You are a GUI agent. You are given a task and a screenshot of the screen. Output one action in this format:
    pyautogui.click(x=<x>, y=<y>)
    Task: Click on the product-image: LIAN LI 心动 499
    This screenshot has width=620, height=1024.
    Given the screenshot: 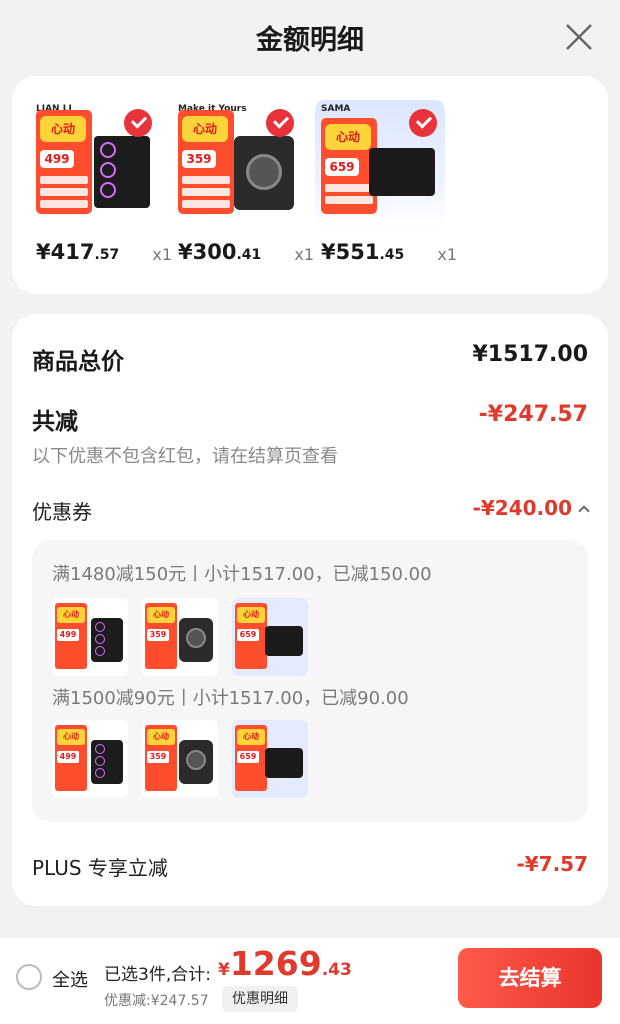 What is the action you would take?
    pyautogui.click(x=95, y=165)
    